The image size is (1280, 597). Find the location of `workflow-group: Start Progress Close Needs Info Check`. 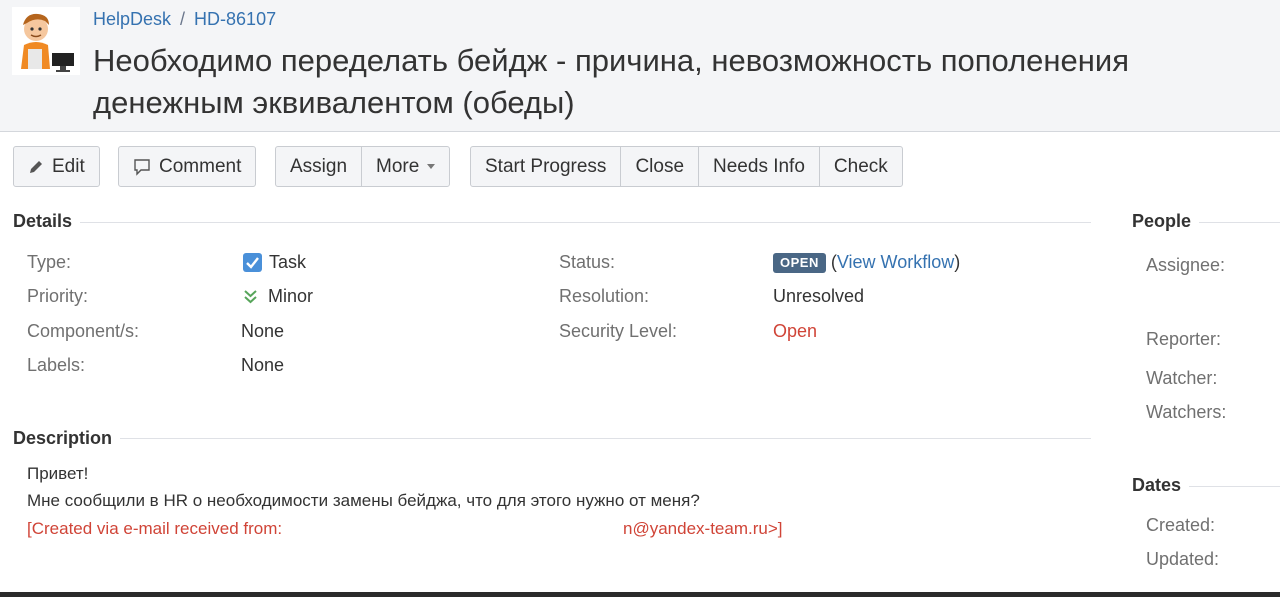

workflow-group: Start Progress Close Needs Info Check is located at coordinates (686, 166).